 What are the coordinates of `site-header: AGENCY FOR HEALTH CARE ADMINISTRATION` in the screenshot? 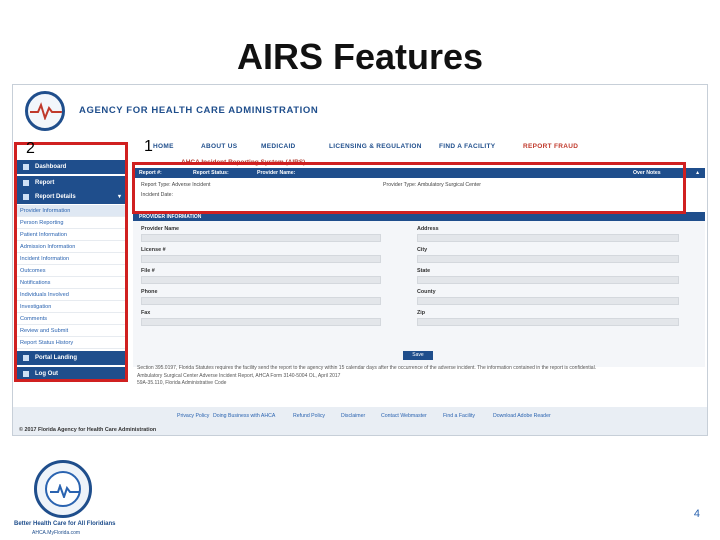 It's located at (360, 111).